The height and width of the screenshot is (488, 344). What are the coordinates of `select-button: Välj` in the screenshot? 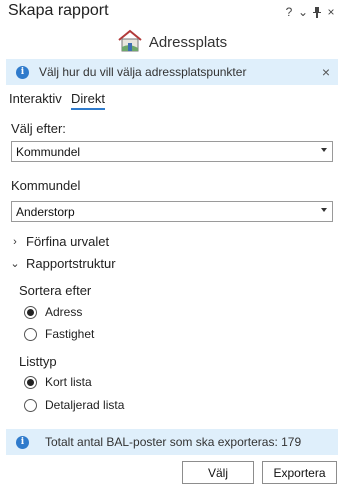 It's located at (218, 472).